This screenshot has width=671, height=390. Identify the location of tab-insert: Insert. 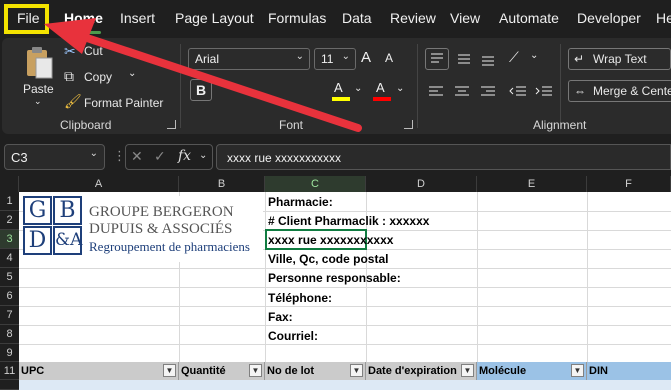
(137, 18).